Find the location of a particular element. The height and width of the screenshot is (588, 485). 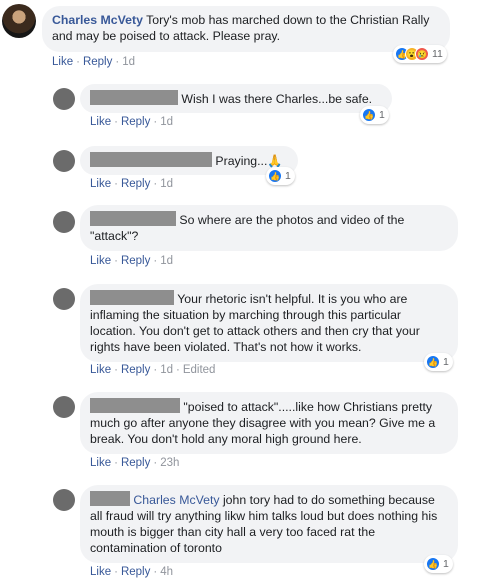

timestamp: 23h is located at coordinates (169, 463).